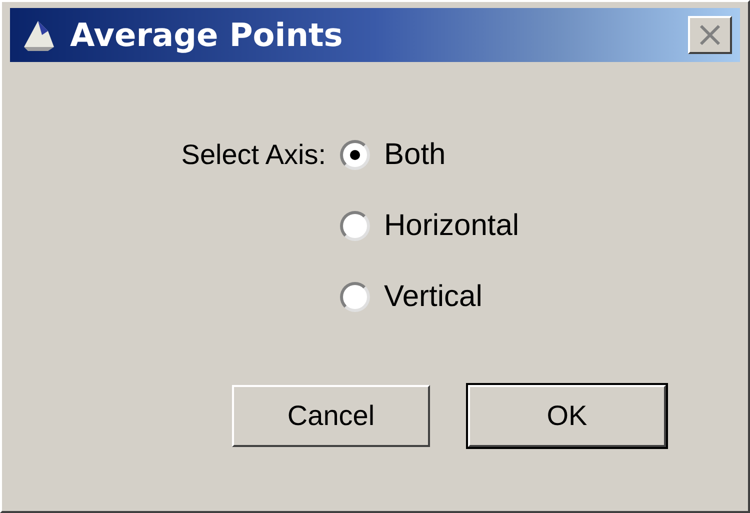 This screenshot has height=513, width=750. I want to click on radio-option: Horizontal, so click(540, 225).